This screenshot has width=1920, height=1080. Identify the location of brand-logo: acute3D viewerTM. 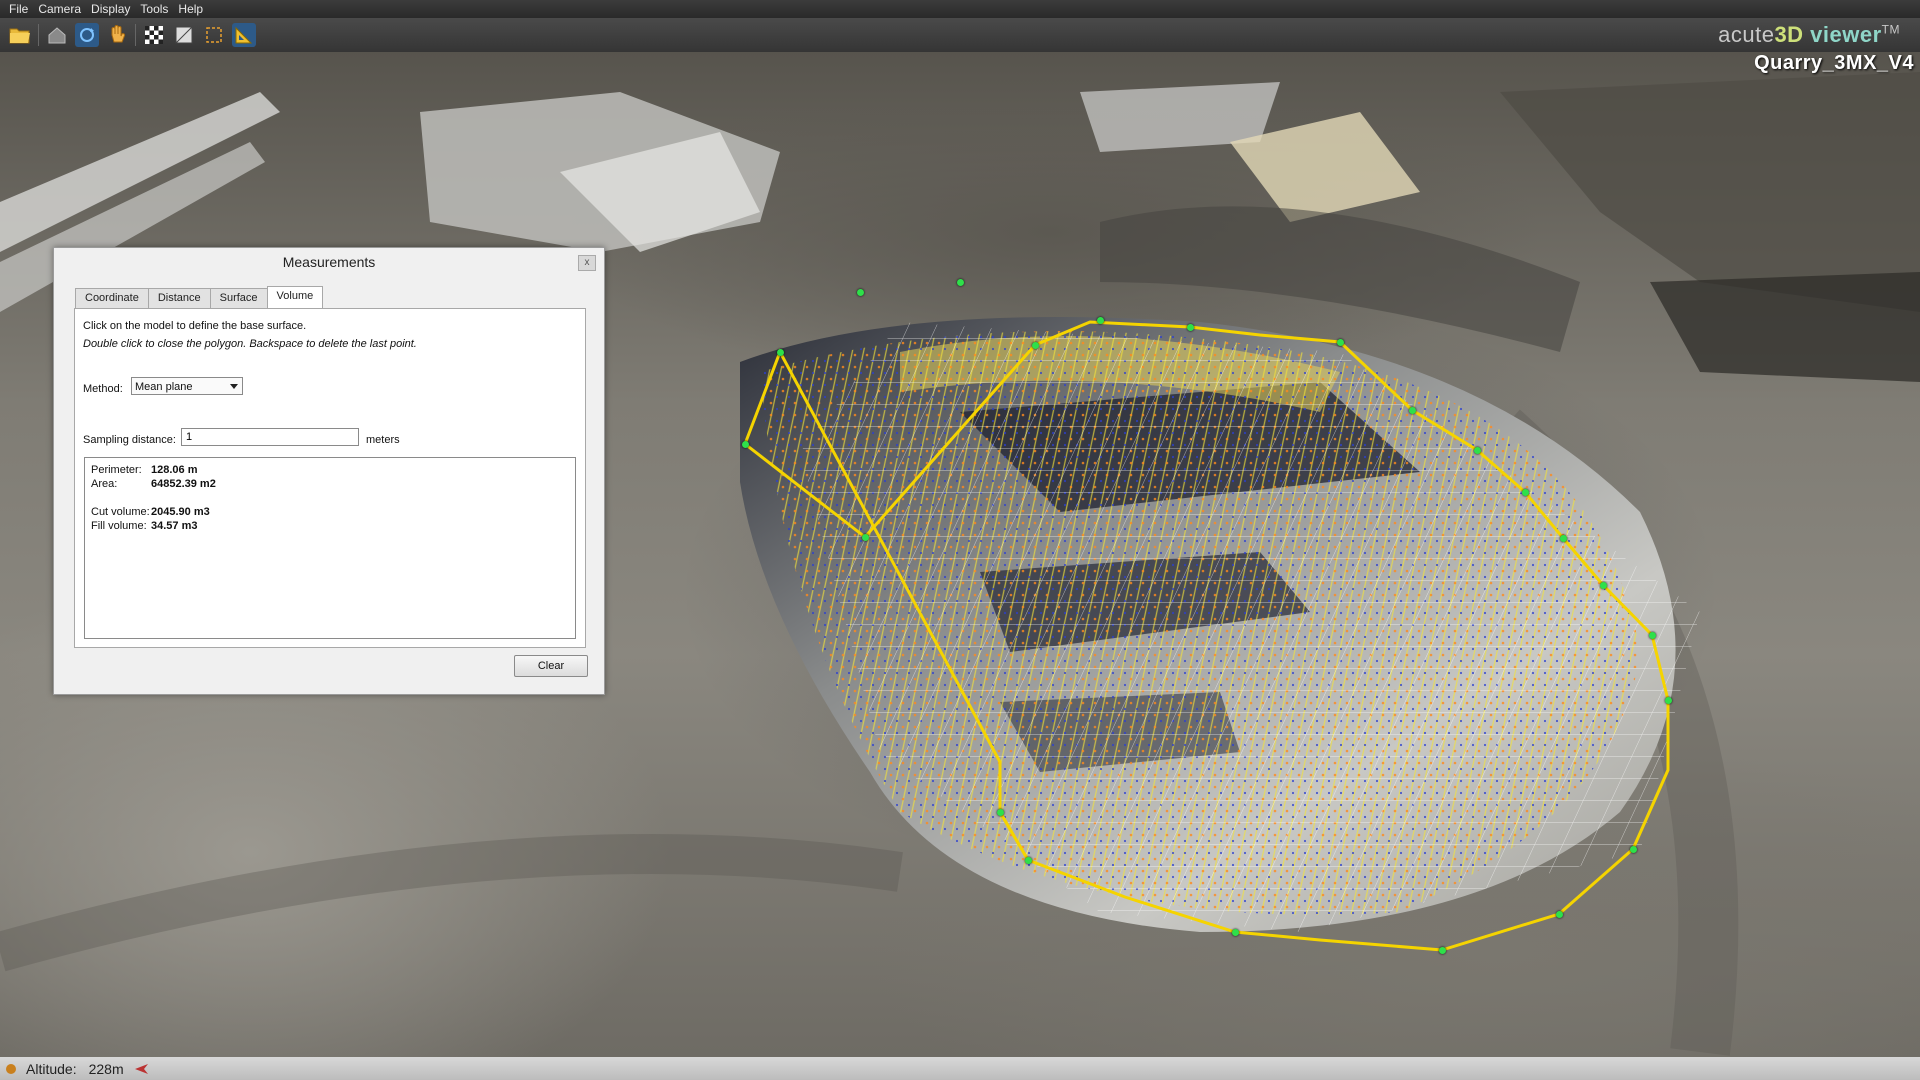
(1809, 35).